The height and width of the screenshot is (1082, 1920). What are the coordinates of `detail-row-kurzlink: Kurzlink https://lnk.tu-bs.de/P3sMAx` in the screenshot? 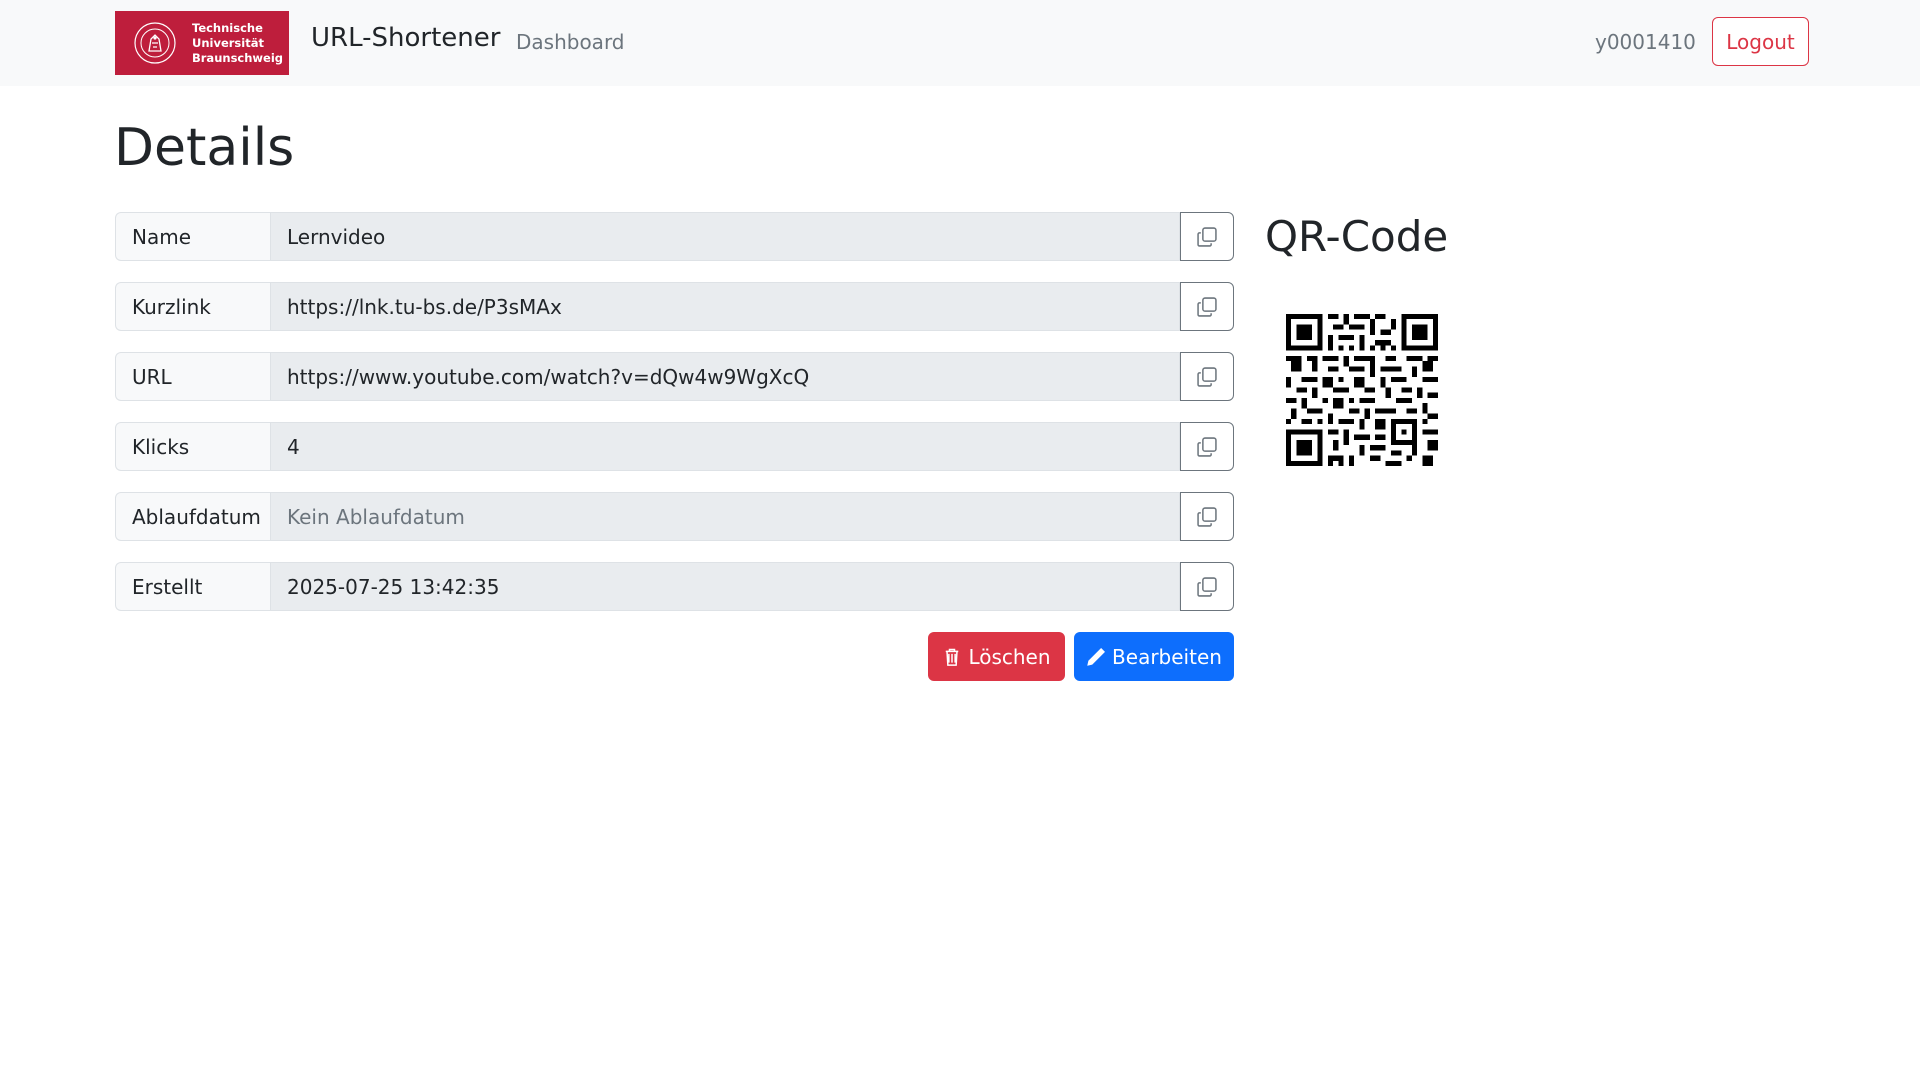 It's located at (674, 306).